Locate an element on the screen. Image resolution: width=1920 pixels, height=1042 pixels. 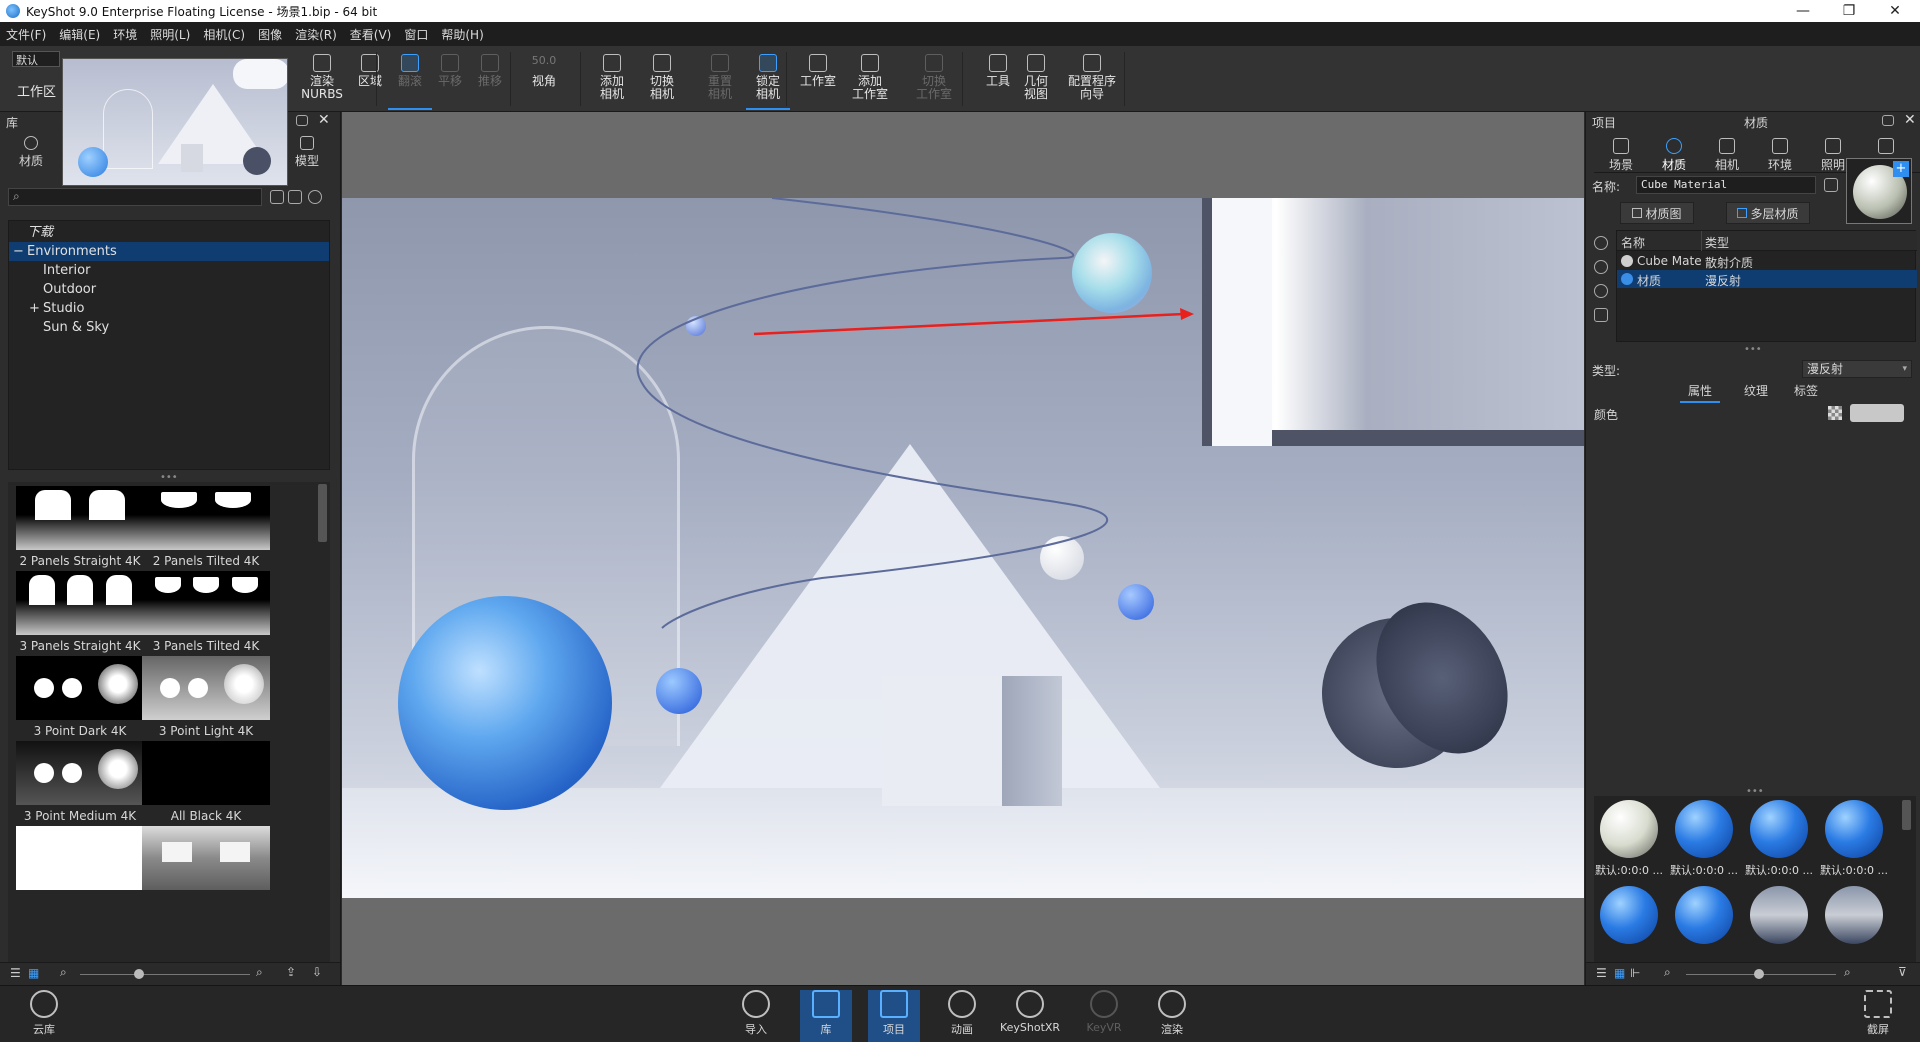
ribbon-lock-camera-button: 锁定 相机 is located at coordinates (768, 80).